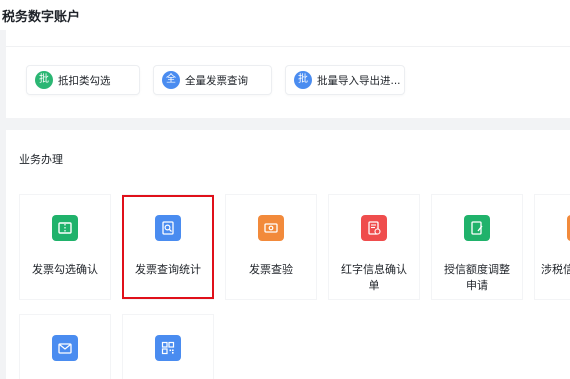  Describe the element at coordinates (65, 247) in the screenshot. I see `card-invoice-selection-confirm: 发票勾选确认` at that location.